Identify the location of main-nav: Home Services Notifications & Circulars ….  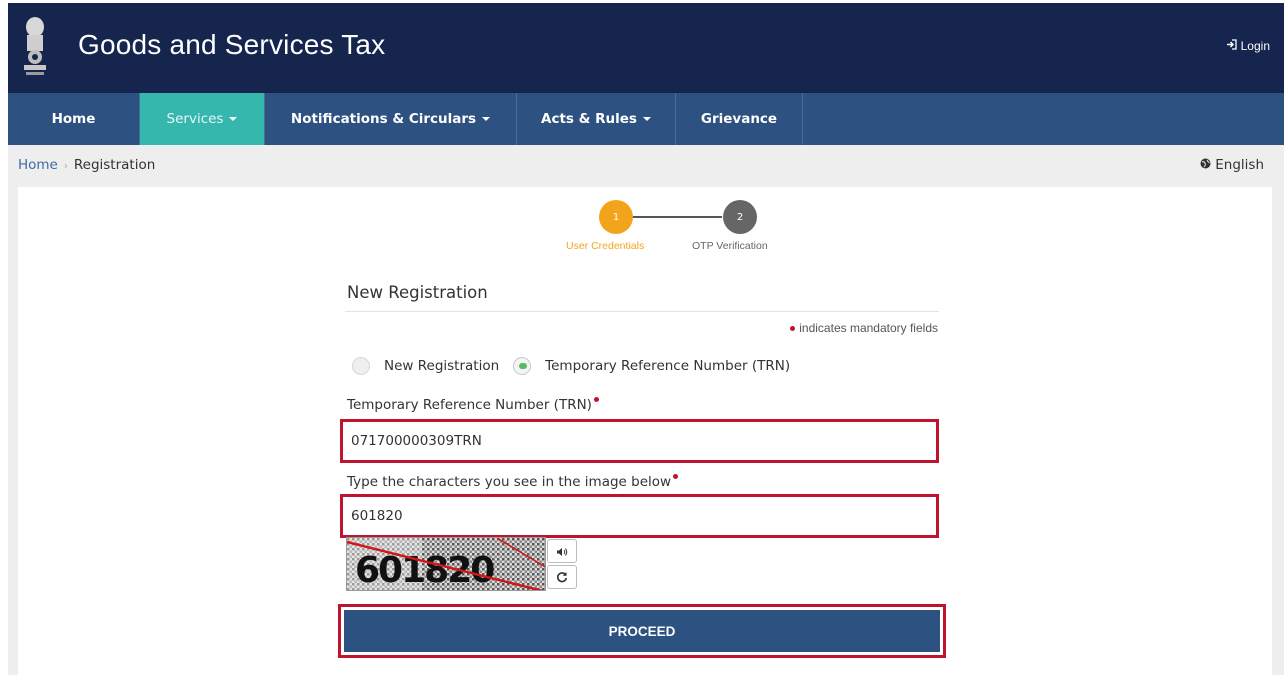
(646, 119).